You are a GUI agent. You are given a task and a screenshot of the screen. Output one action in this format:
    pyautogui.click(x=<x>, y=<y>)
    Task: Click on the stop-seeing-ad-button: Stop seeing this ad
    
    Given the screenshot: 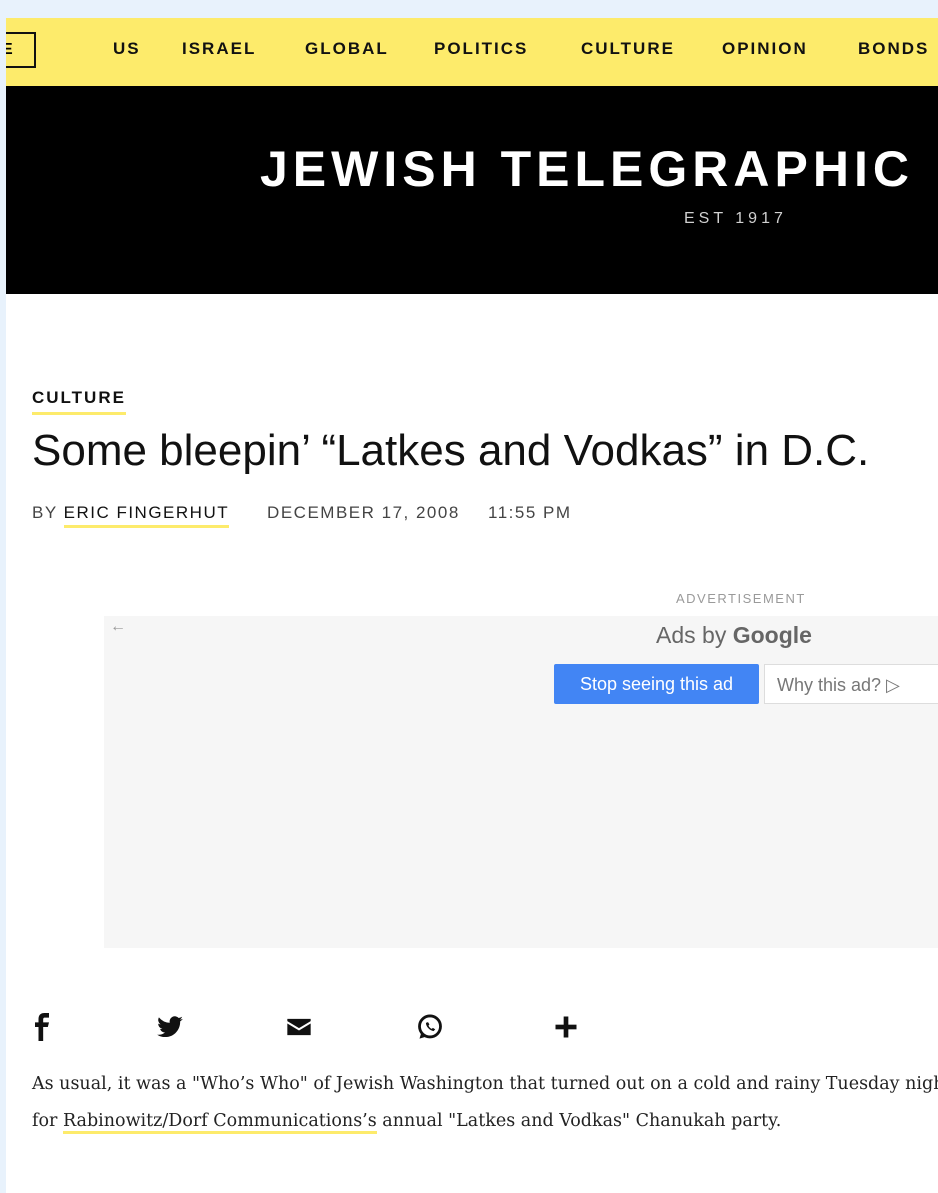 What is the action you would take?
    pyautogui.click(x=656, y=684)
    